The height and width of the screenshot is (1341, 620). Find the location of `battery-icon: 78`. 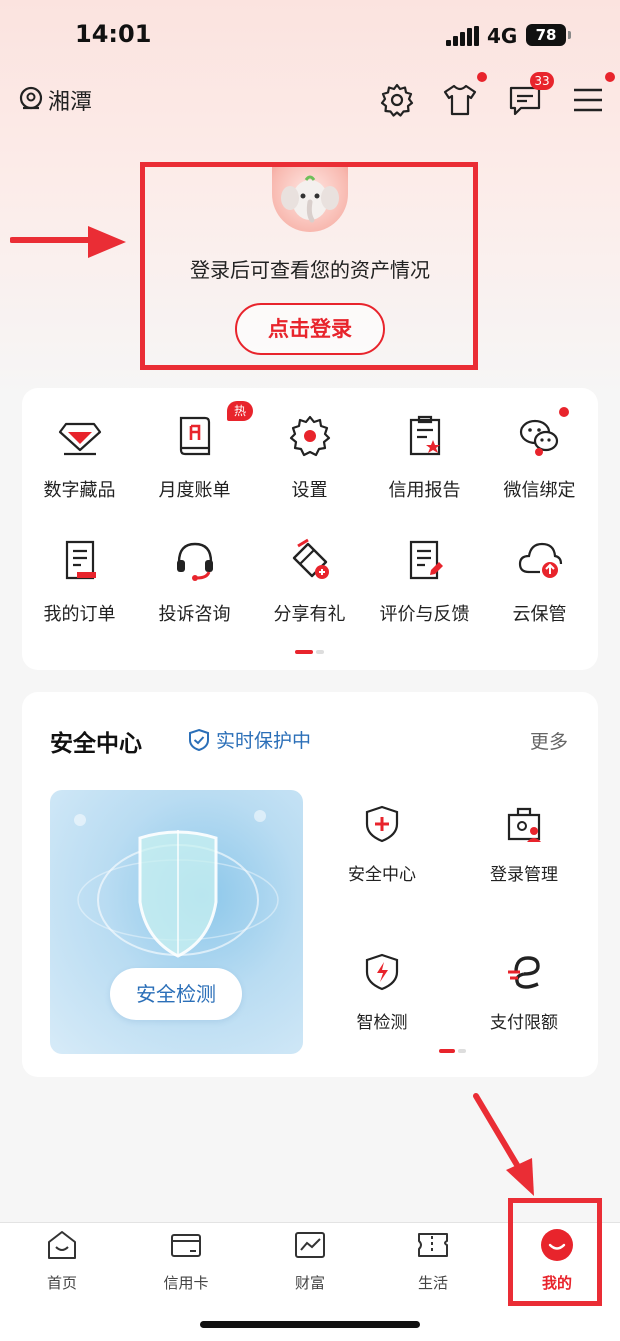

battery-icon: 78 is located at coordinates (548, 35).